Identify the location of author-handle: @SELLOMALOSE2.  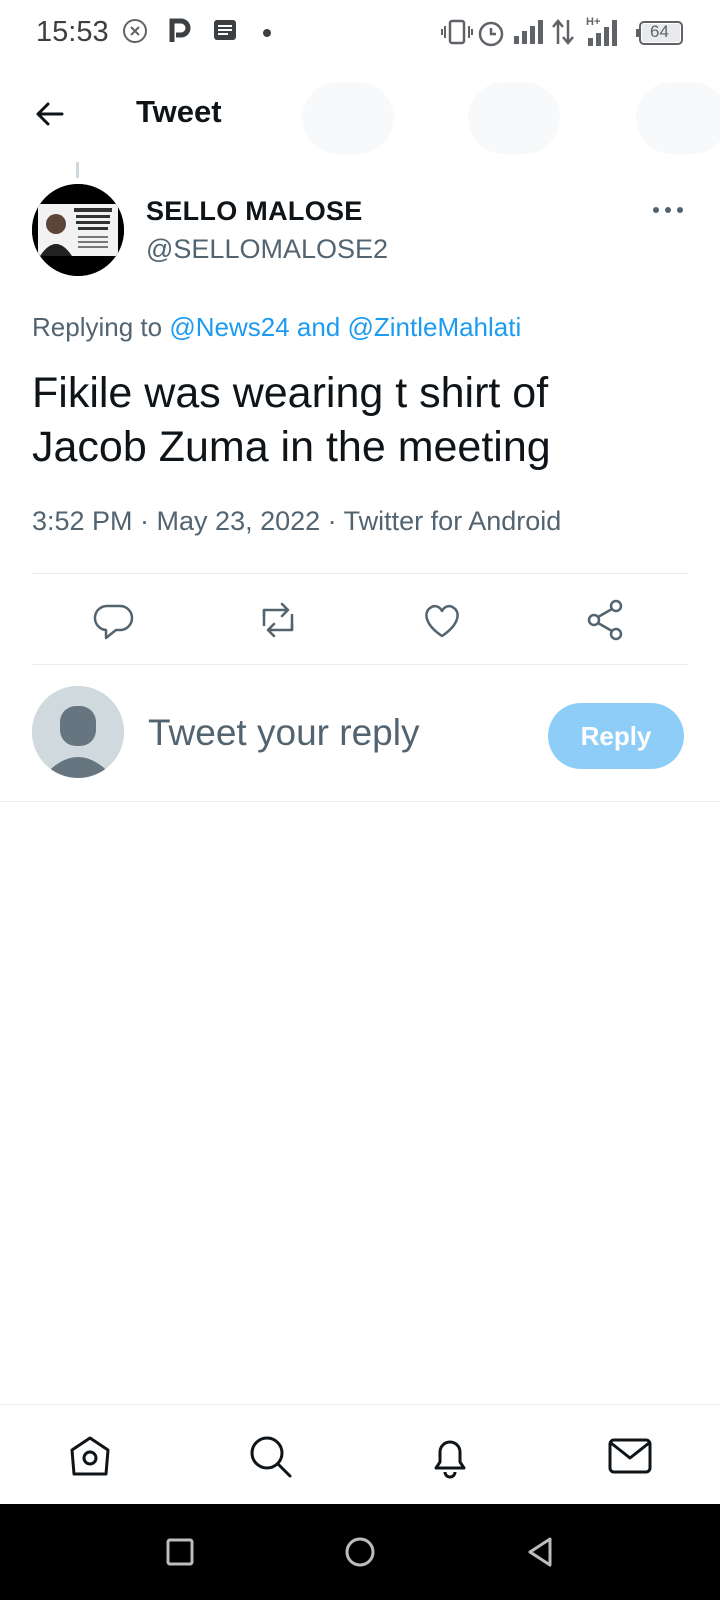
(267, 249).